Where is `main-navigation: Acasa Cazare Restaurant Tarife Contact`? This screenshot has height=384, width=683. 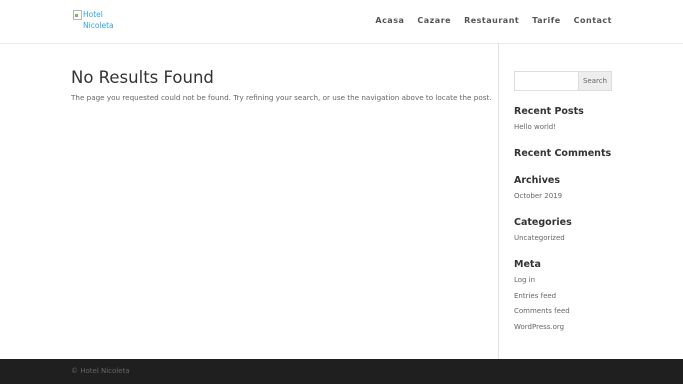
main-navigation: Acasa Cazare Restaurant Tarife Contact is located at coordinates (493, 20).